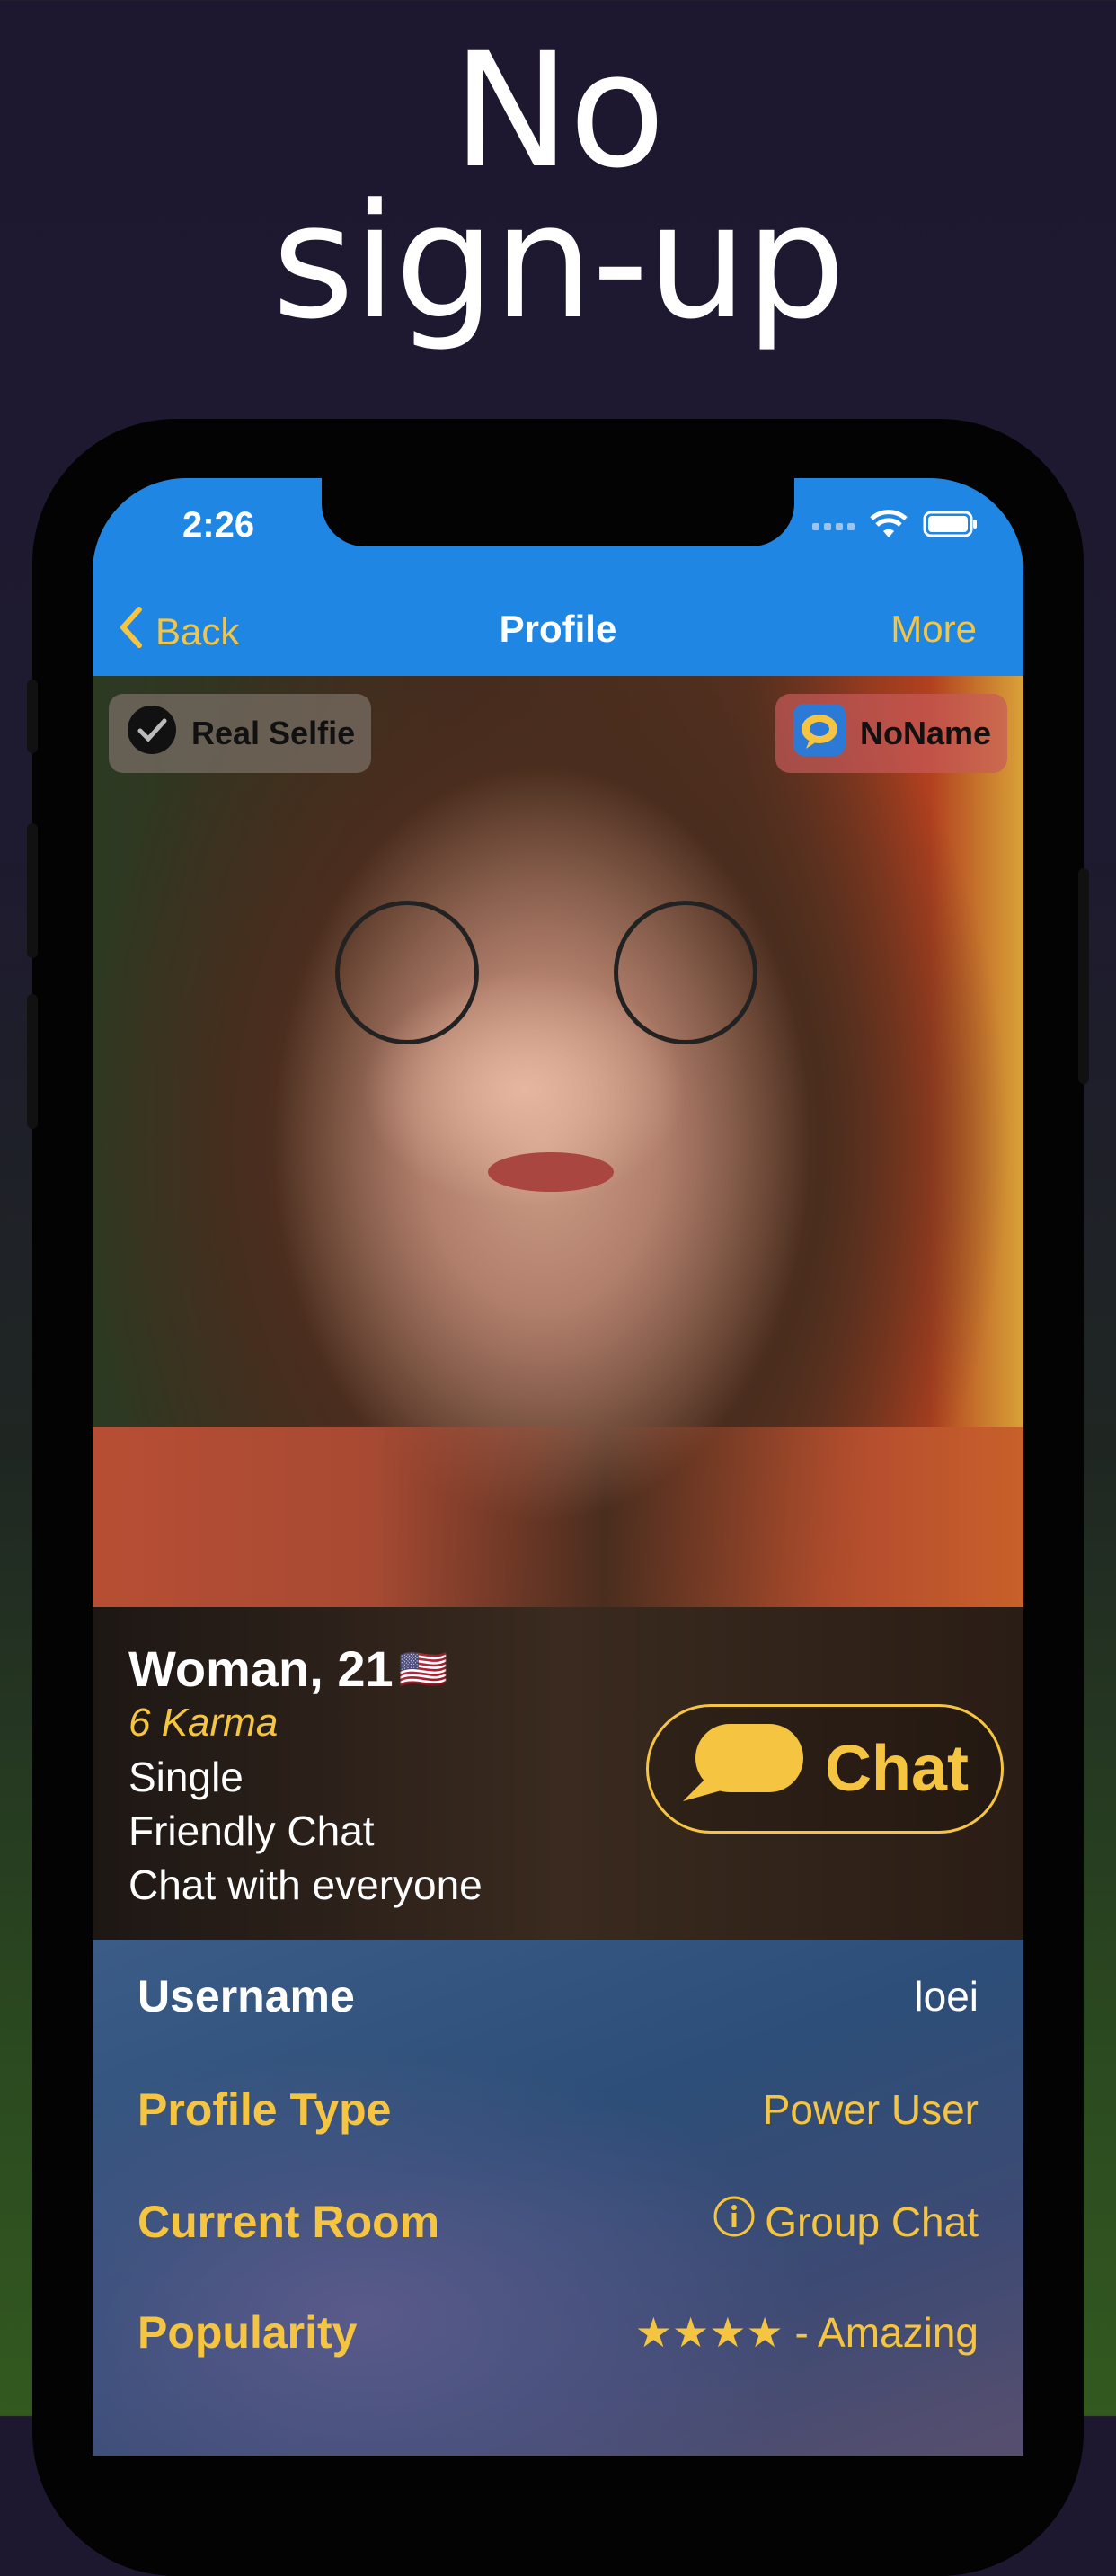 The height and width of the screenshot is (2576, 1116). What do you see at coordinates (246, 1996) in the screenshot?
I see `username-label: Username` at bounding box center [246, 1996].